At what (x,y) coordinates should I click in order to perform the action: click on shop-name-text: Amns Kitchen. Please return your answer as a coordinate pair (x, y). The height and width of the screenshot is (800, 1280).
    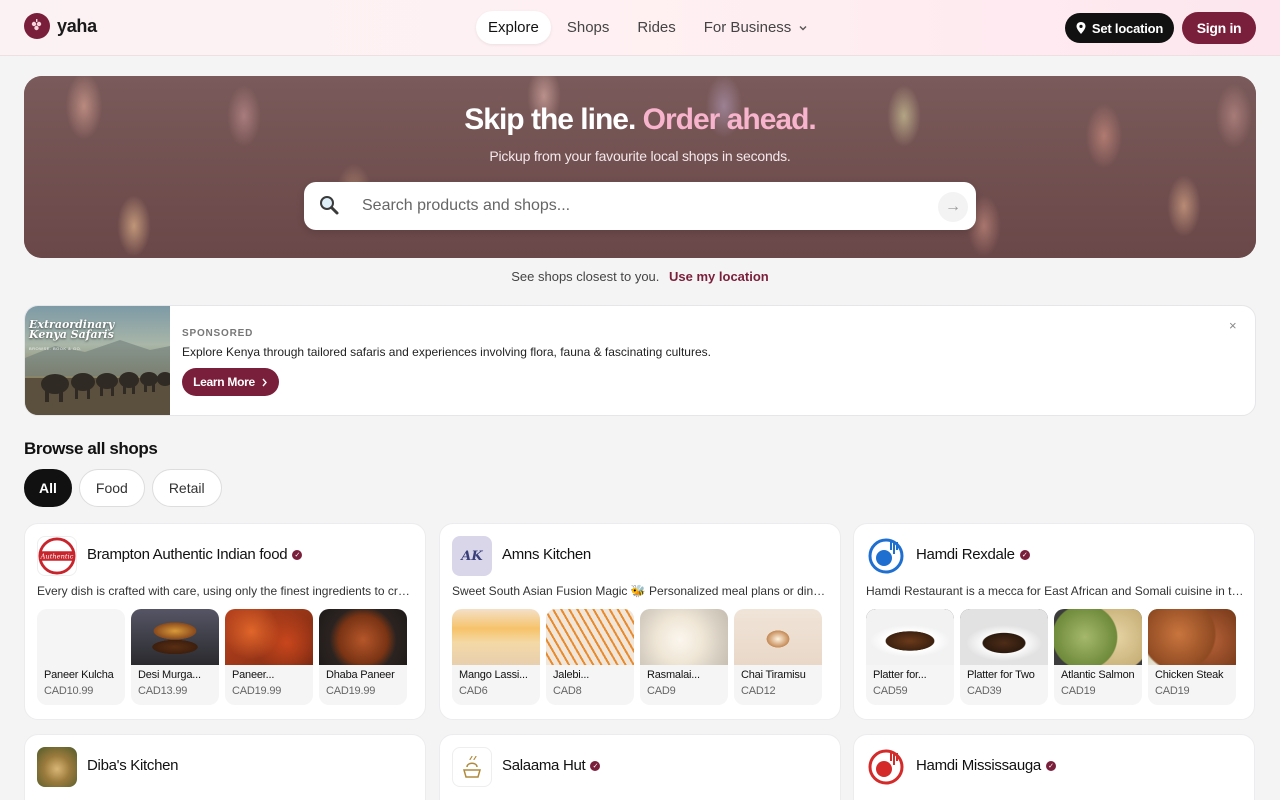
    Looking at the image, I should click on (546, 554).